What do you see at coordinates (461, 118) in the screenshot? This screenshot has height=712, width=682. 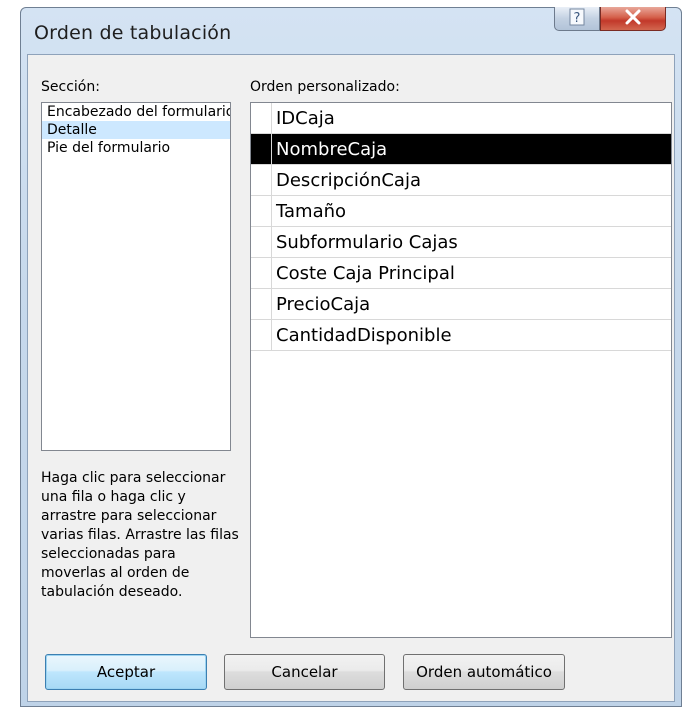 I see `field-row: IDCaja` at bounding box center [461, 118].